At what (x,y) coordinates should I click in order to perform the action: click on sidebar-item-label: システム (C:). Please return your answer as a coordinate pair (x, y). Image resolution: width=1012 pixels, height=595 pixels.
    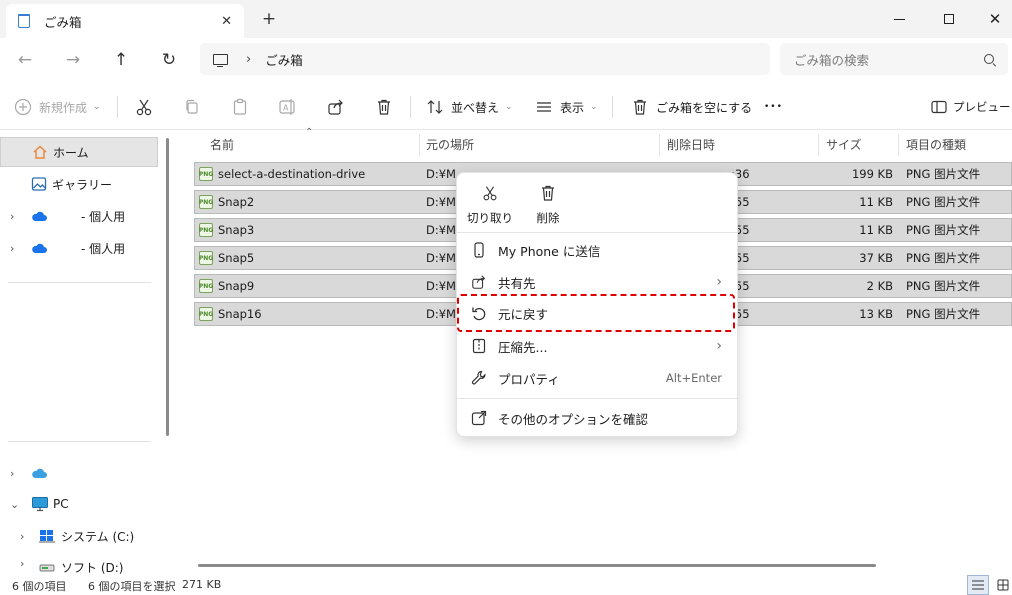
    Looking at the image, I should click on (98, 536).